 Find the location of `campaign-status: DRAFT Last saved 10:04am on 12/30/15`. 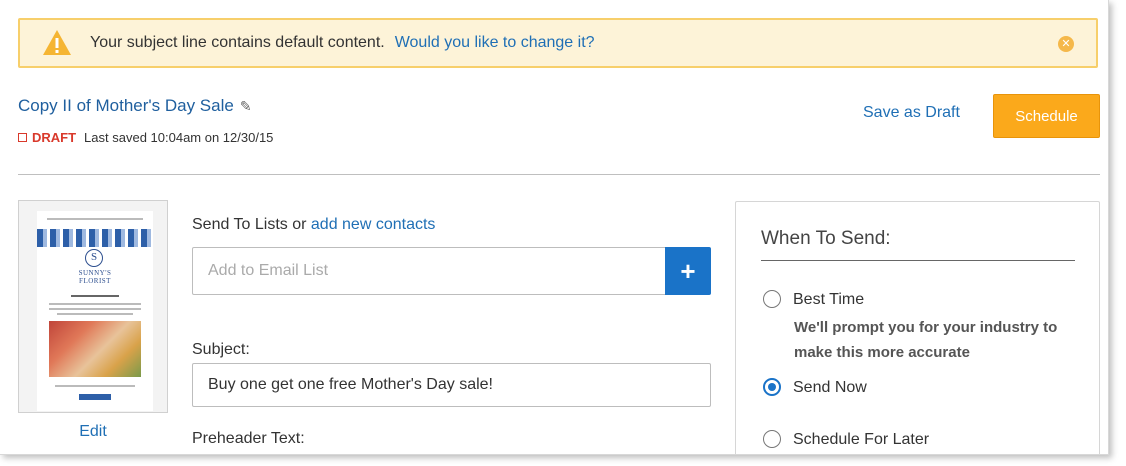

campaign-status: DRAFT Last saved 10:04am on 12/30/15 is located at coordinates (145, 137).